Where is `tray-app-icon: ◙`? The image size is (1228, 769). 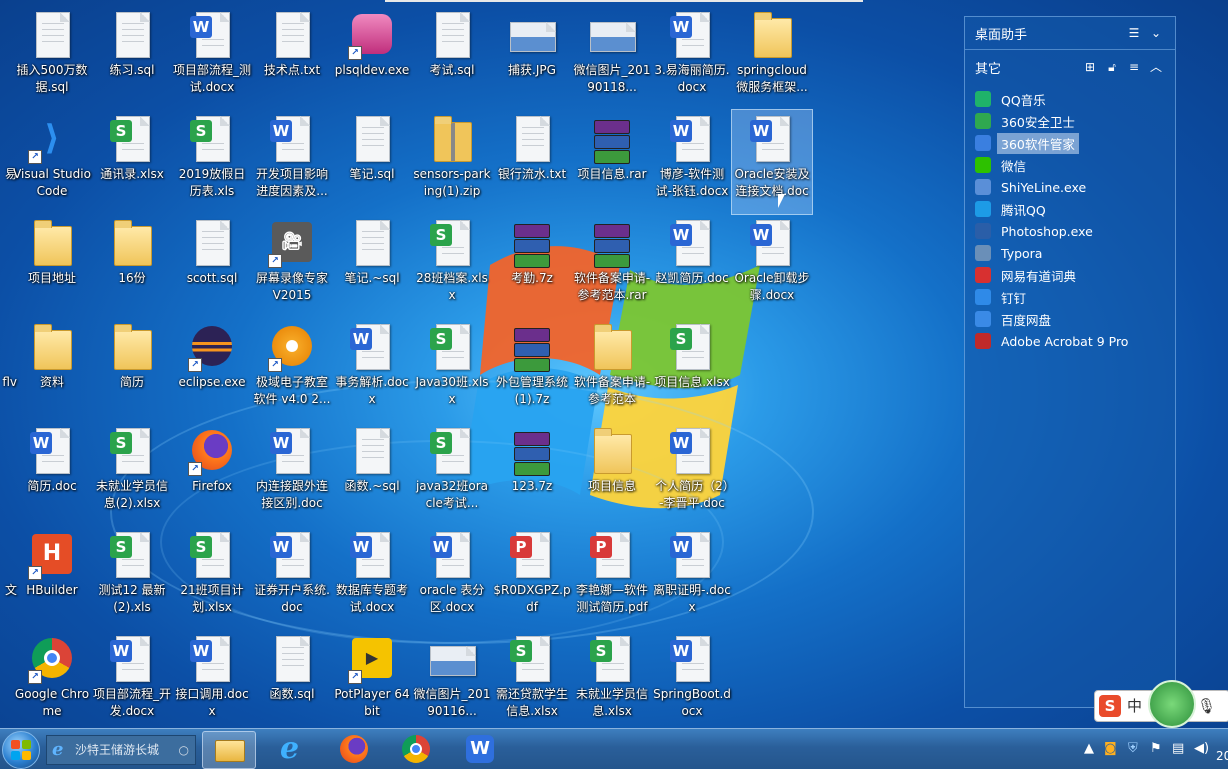 tray-app-icon: ◙ is located at coordinates (1110, 748).